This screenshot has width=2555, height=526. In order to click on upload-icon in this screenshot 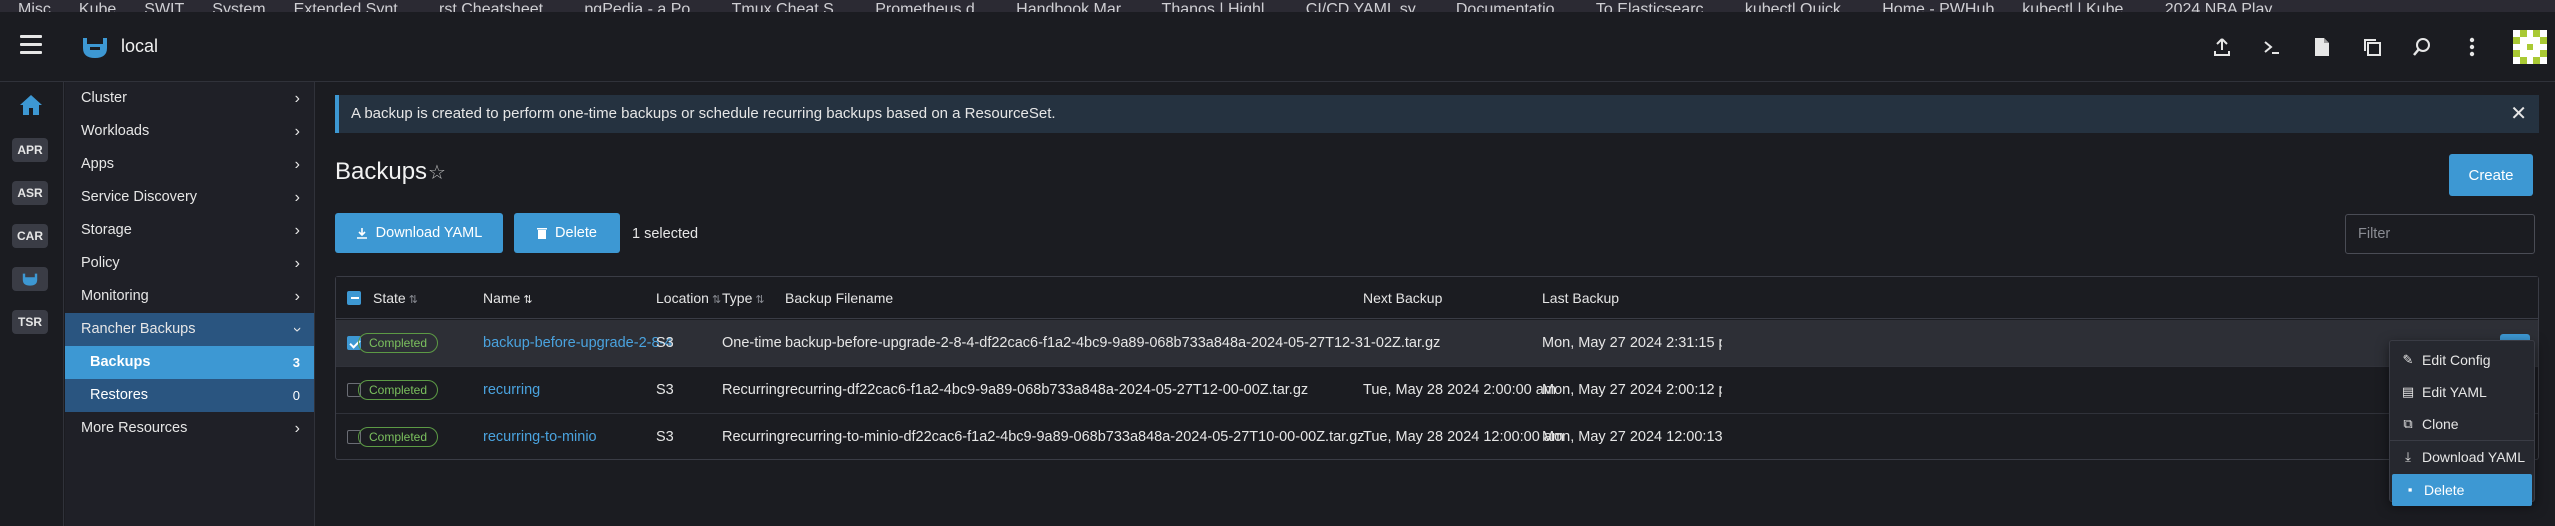, I will do `click(2222, 47)`.